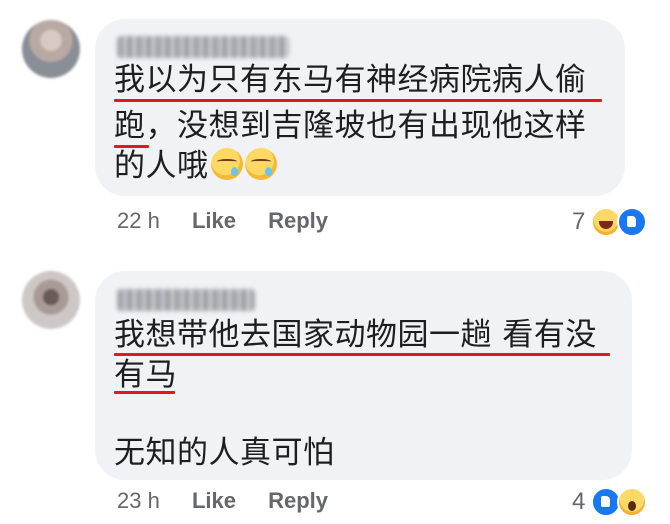 The height and width of the screenshot is (524, 670). What do you see at coordinates (355, 335) in the screenshot?
I see `comment-text-line: 我想带他去国家动物园一趟 看有没` at bounding box center [355, 335].